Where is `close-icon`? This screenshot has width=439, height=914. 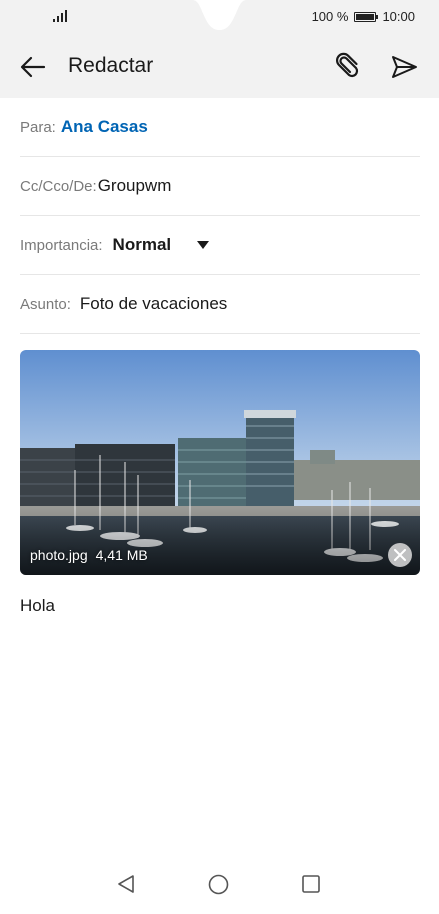
close-icon is located at coordinates (400, 555).